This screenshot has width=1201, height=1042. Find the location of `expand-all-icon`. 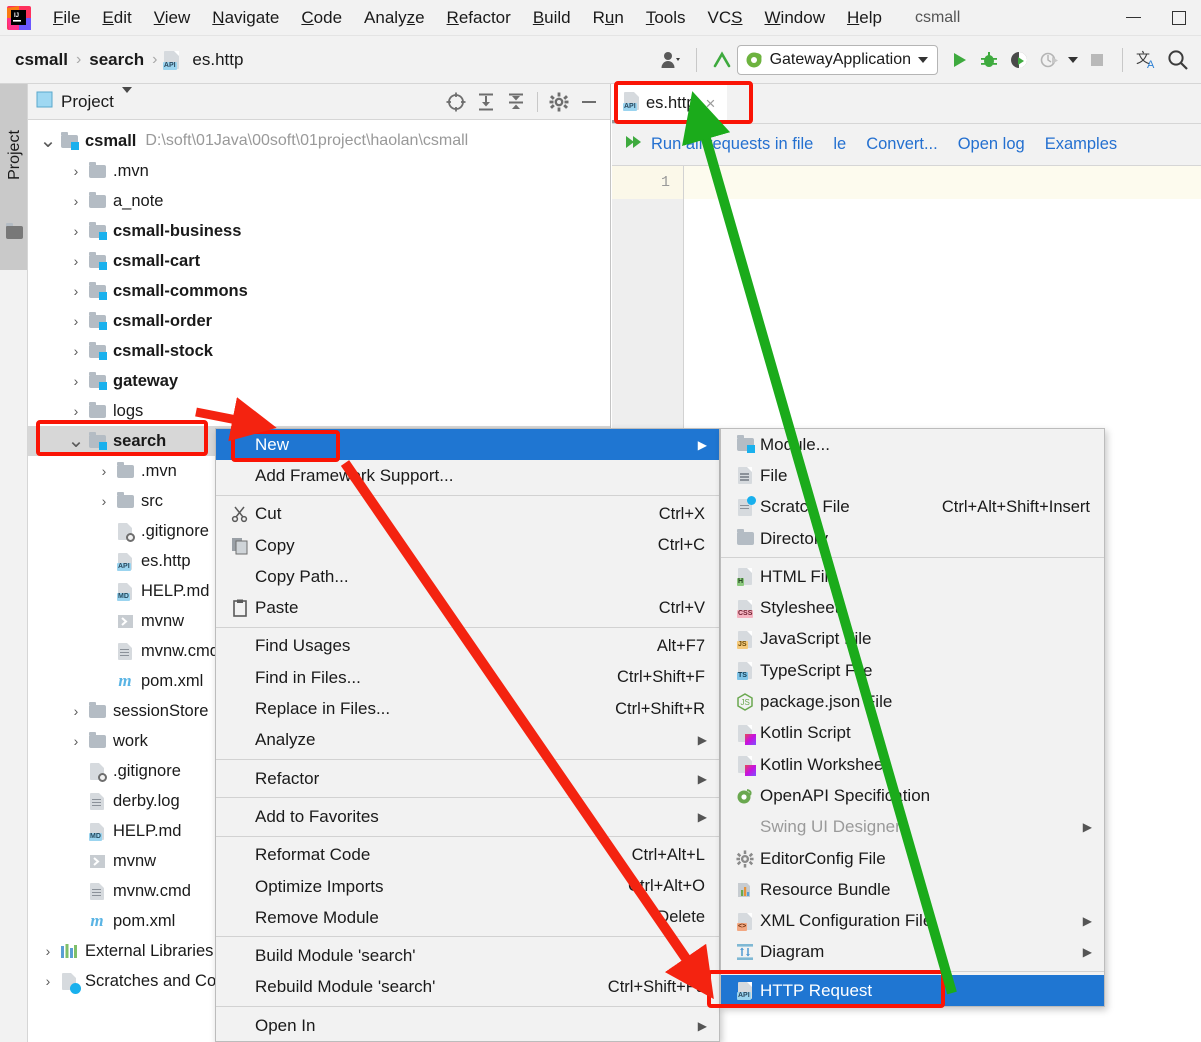

expand-all-icon is located at coordinates (486, 102).